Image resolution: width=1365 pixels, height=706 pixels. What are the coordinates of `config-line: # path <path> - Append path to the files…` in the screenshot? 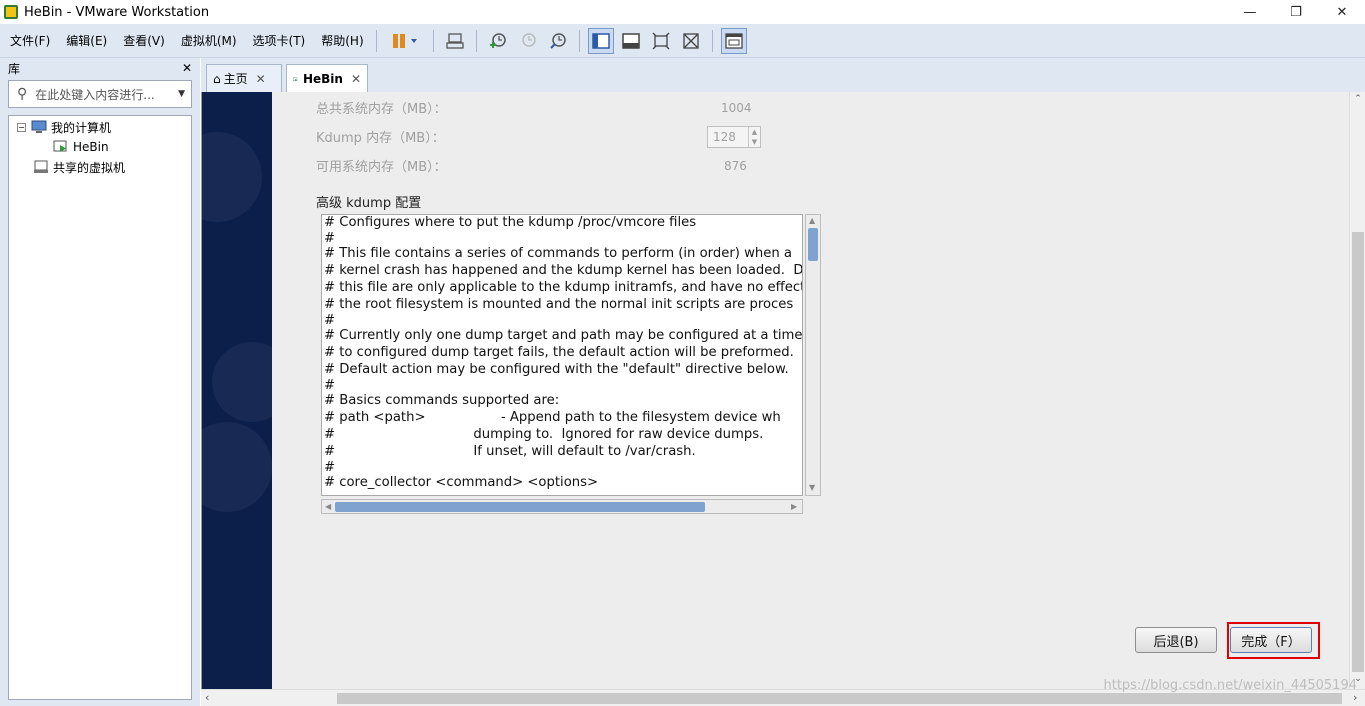 It's located at (552, 417).